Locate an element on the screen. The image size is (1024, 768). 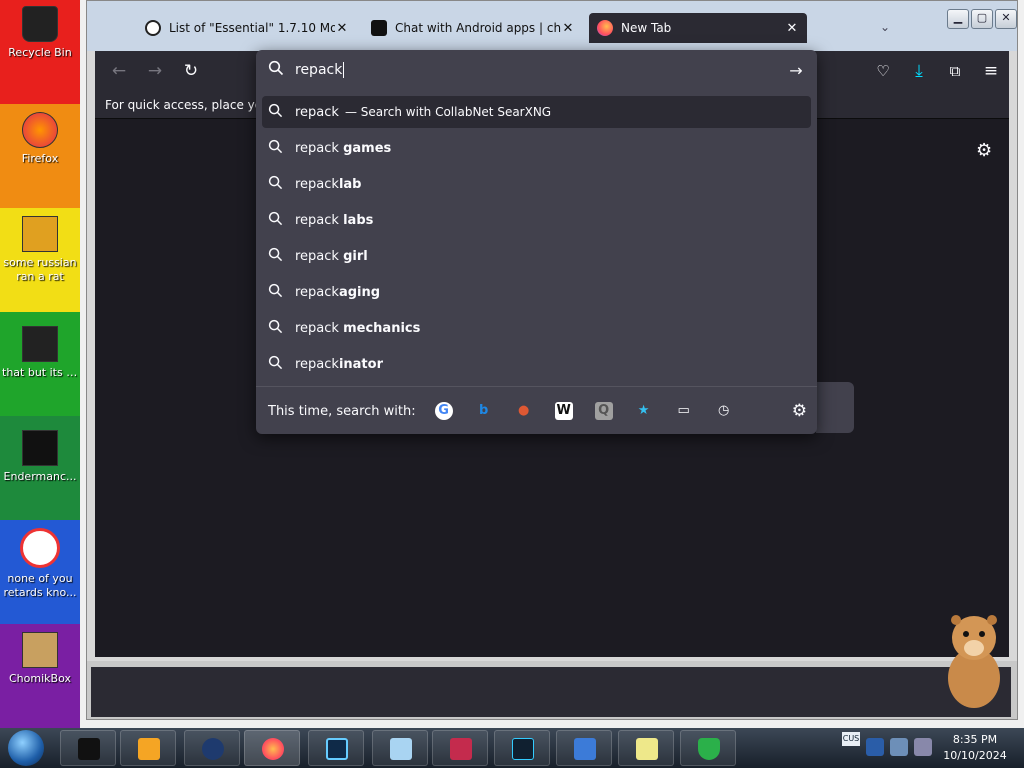
duckduckgo-icon: ● is located at coordinates (524, 411).